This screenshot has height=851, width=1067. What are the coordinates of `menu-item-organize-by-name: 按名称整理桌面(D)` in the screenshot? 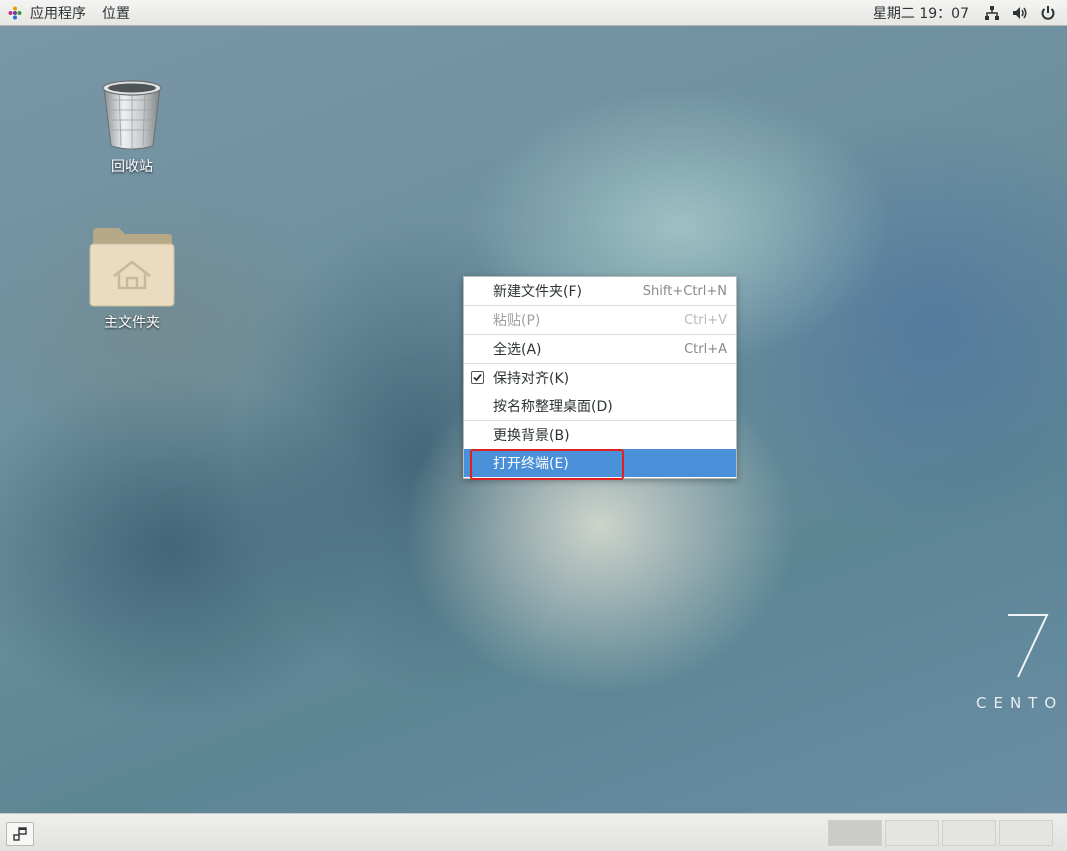 It's located at (600, 406).